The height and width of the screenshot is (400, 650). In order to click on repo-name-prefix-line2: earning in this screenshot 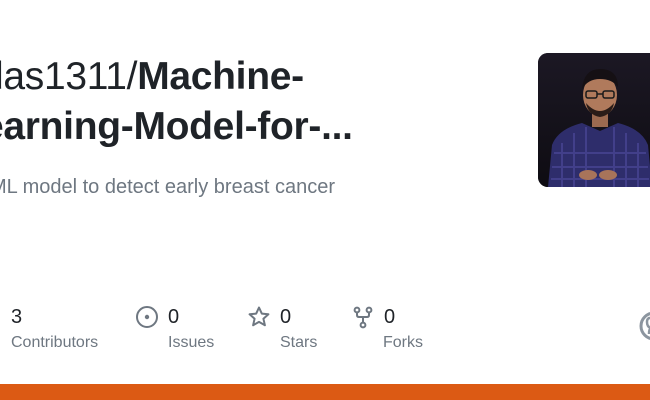, I will do `click(60, 126)`.